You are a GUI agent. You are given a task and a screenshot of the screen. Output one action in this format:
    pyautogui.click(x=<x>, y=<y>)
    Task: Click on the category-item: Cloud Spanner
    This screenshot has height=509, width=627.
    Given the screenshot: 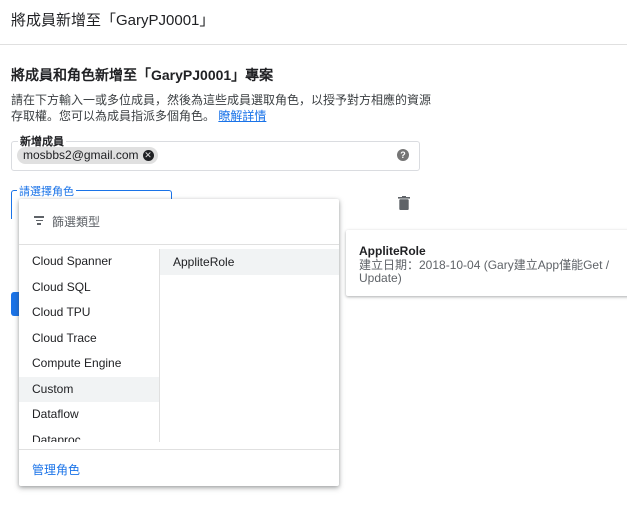 What is the action you would take?
    pyautogui.click(x=89, y=262)
    